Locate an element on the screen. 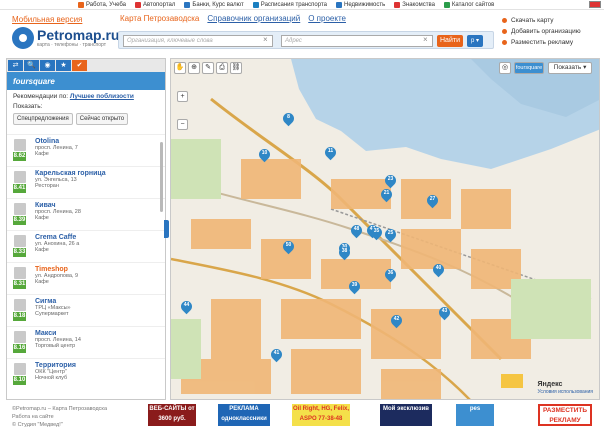 This screenshot has height=430, width=604. logo-text: Petromap.ru is located at coordinates (78, 35).